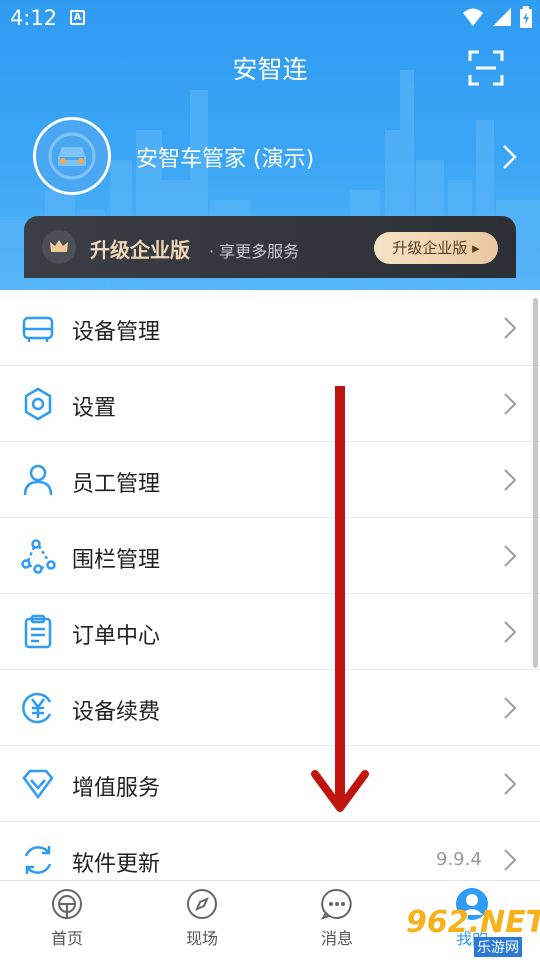 This screenshot has height=960, width=540. What do you see at coordinates (502, 17) in the screenshot?
I see `signal-icon` at bounding box center [502, 17].